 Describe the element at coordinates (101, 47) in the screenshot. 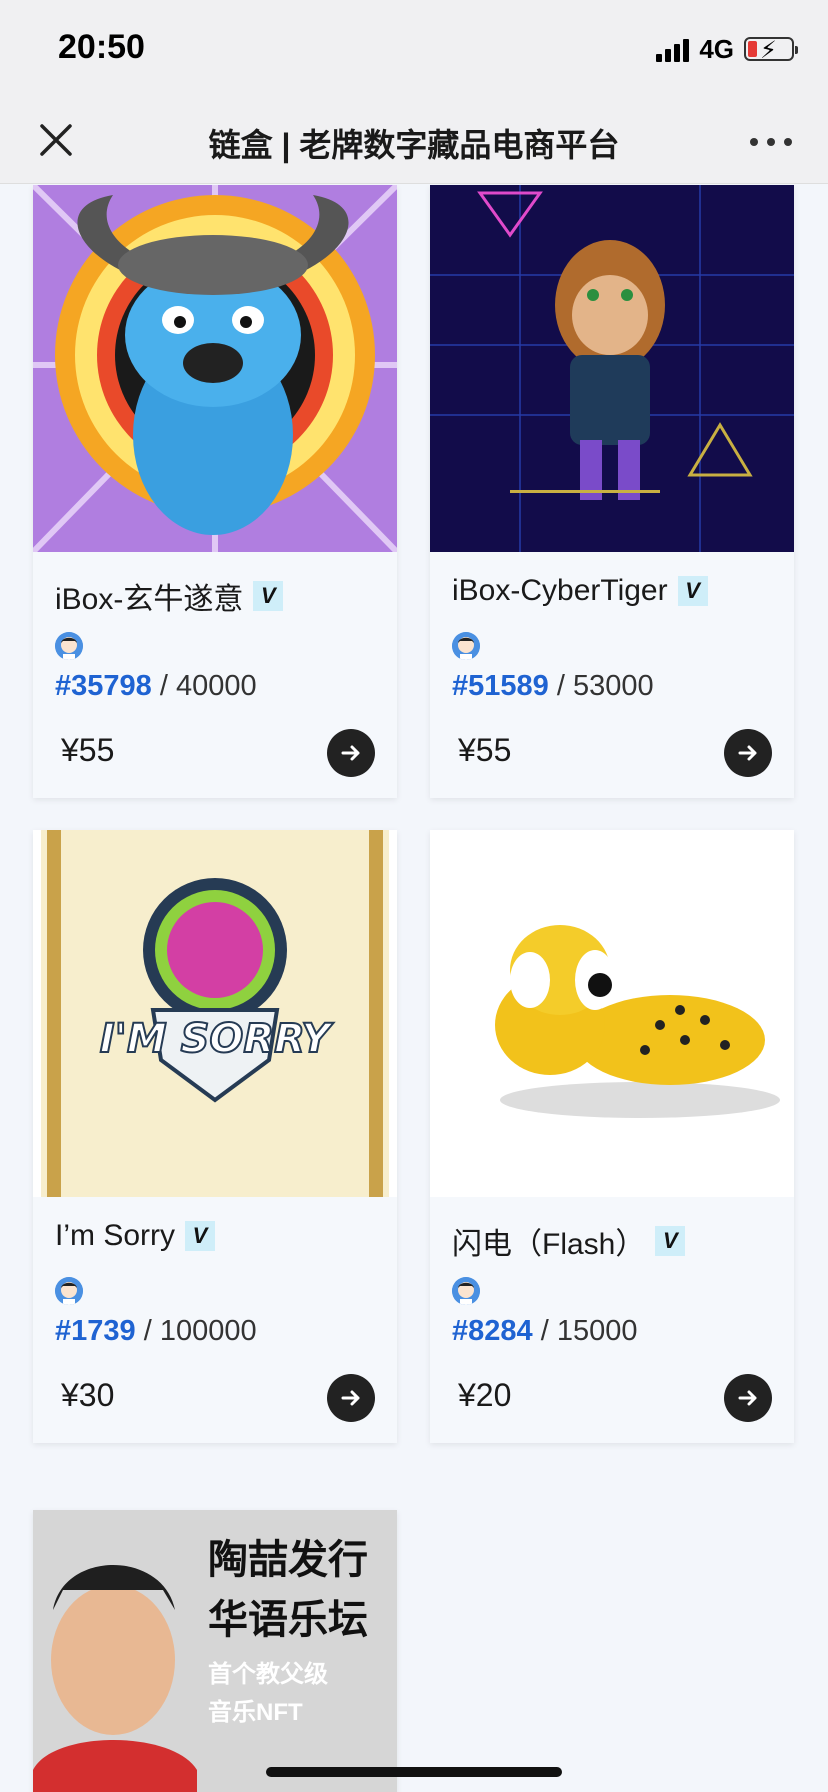

I see `status-time: 20:50` at that location.